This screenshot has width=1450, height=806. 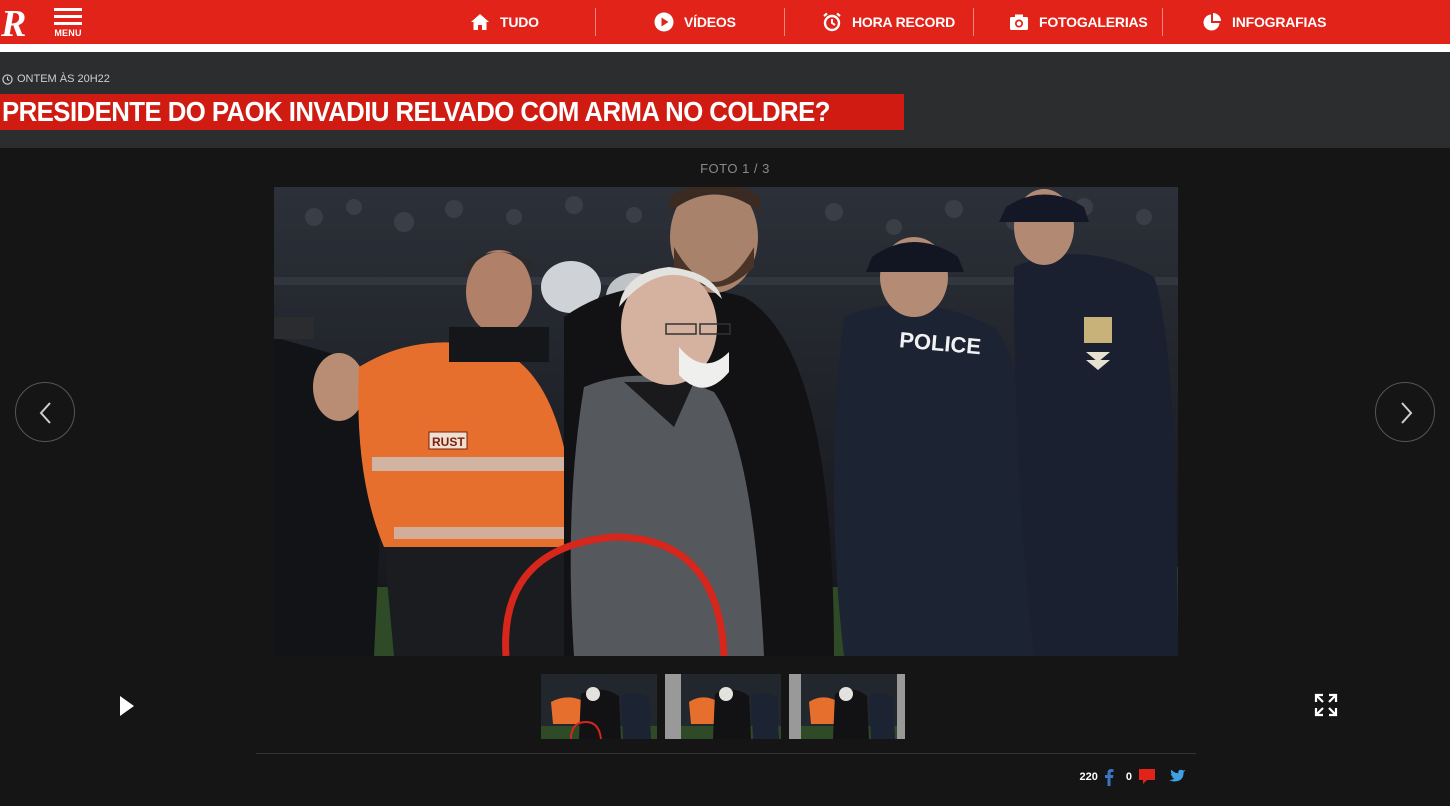 I want to click on slideshow-play-button, so click(x=127, y=706).